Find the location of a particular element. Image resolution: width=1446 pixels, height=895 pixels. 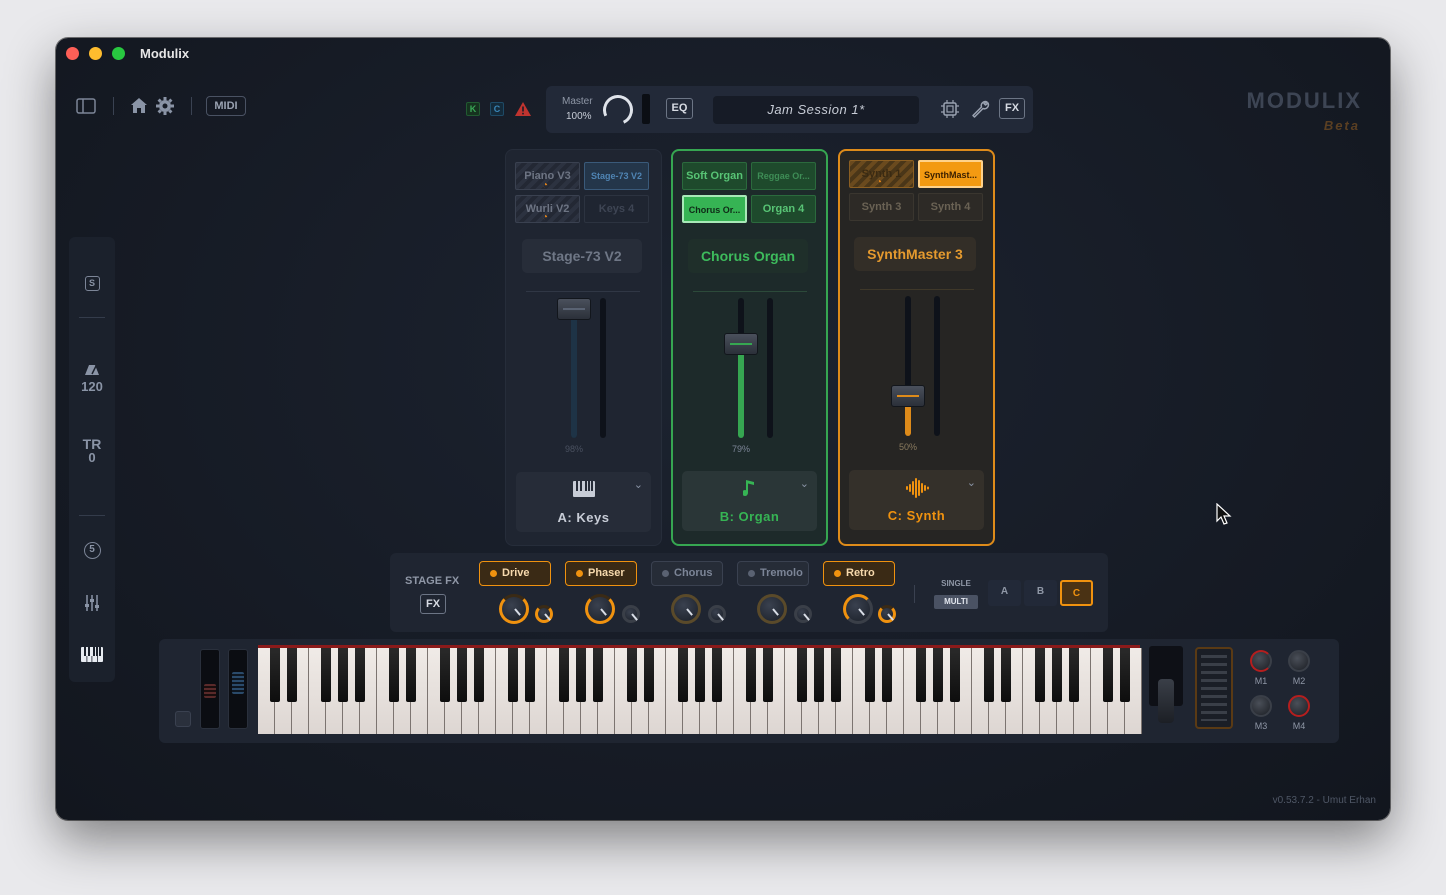

macro-knob-m1 is located at coordinates (1261, 661).